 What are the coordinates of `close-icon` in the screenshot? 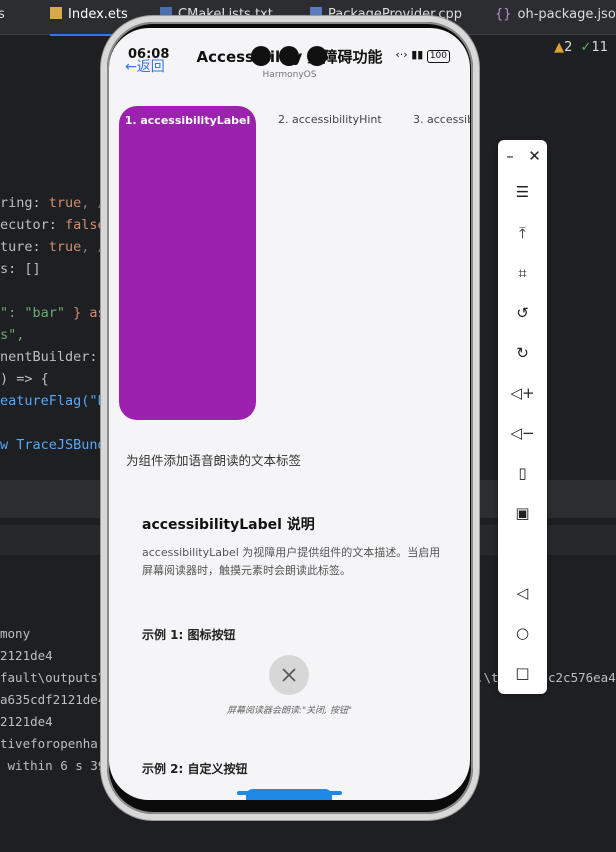 It's located at (289, 675).